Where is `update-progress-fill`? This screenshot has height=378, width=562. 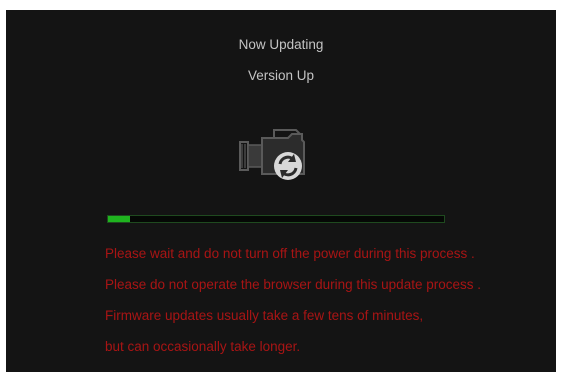
update-progress-fill is located at coordinates (119, 219).